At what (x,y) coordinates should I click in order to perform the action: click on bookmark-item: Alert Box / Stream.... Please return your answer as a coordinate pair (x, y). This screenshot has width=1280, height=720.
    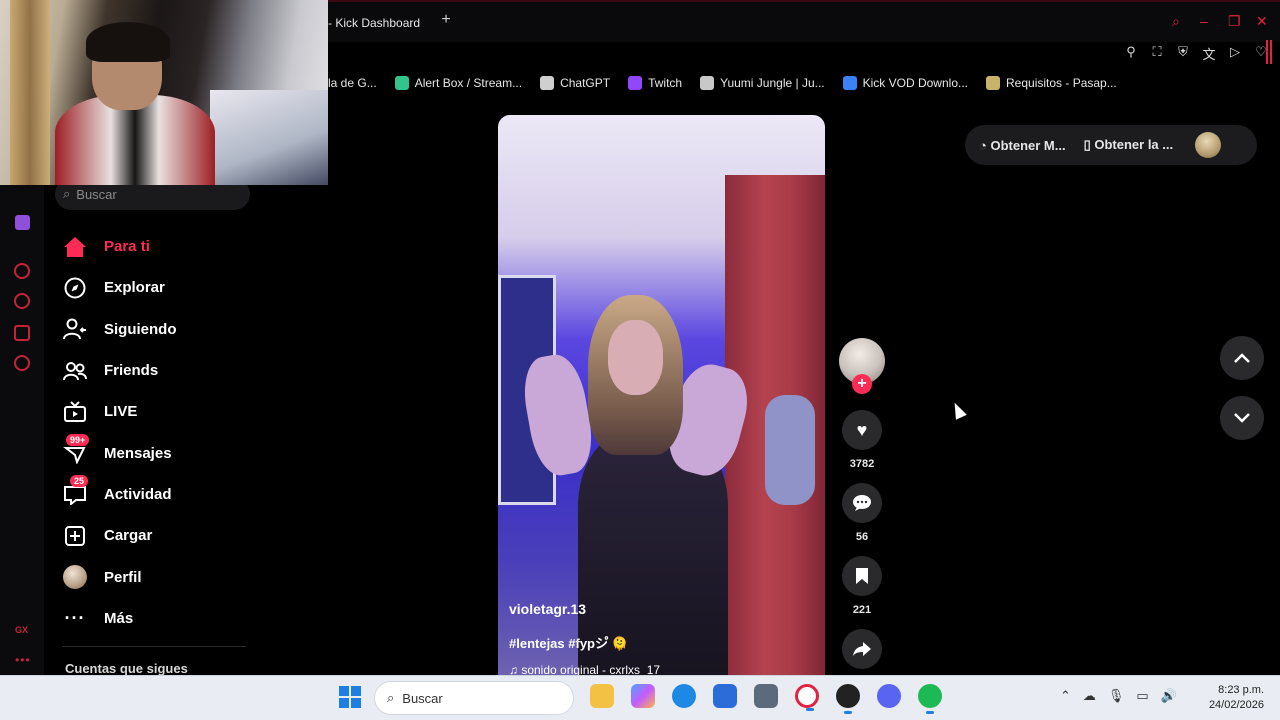
    Looking at the image, I should click on (458, 83).